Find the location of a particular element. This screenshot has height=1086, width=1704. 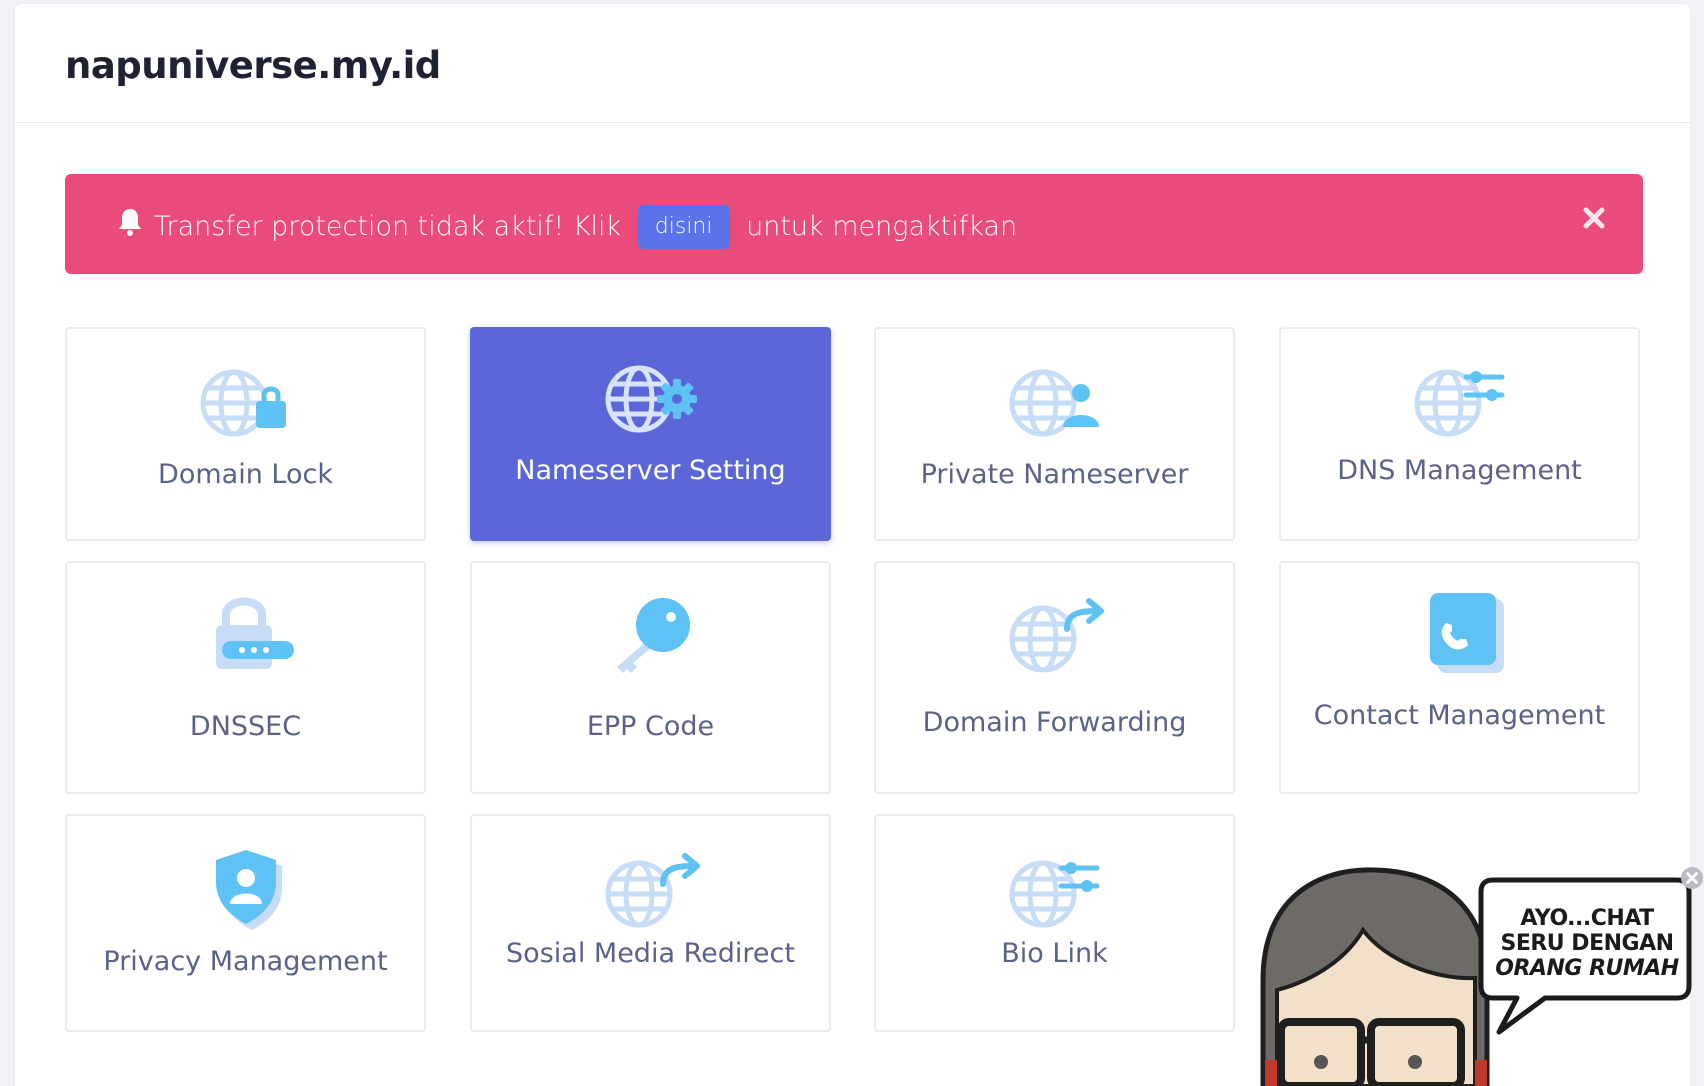

globe-forward-icon is located at coordinates (1056, 635).